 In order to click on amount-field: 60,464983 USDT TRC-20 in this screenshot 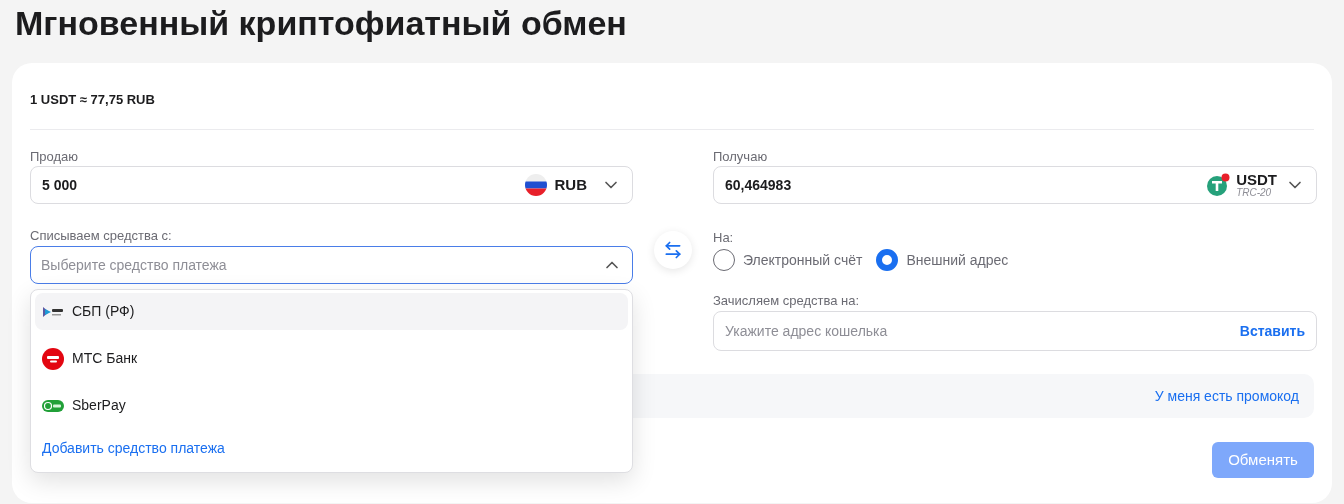, I will do `click(1015, 185)`.